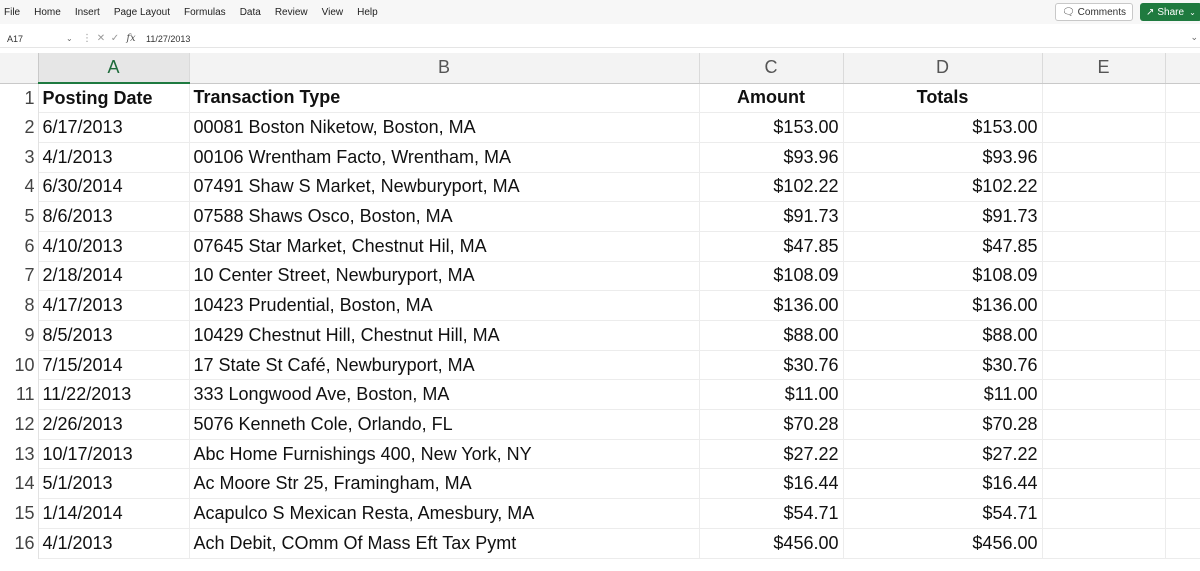  I want to click on row-header: 3, so click(19, 157).